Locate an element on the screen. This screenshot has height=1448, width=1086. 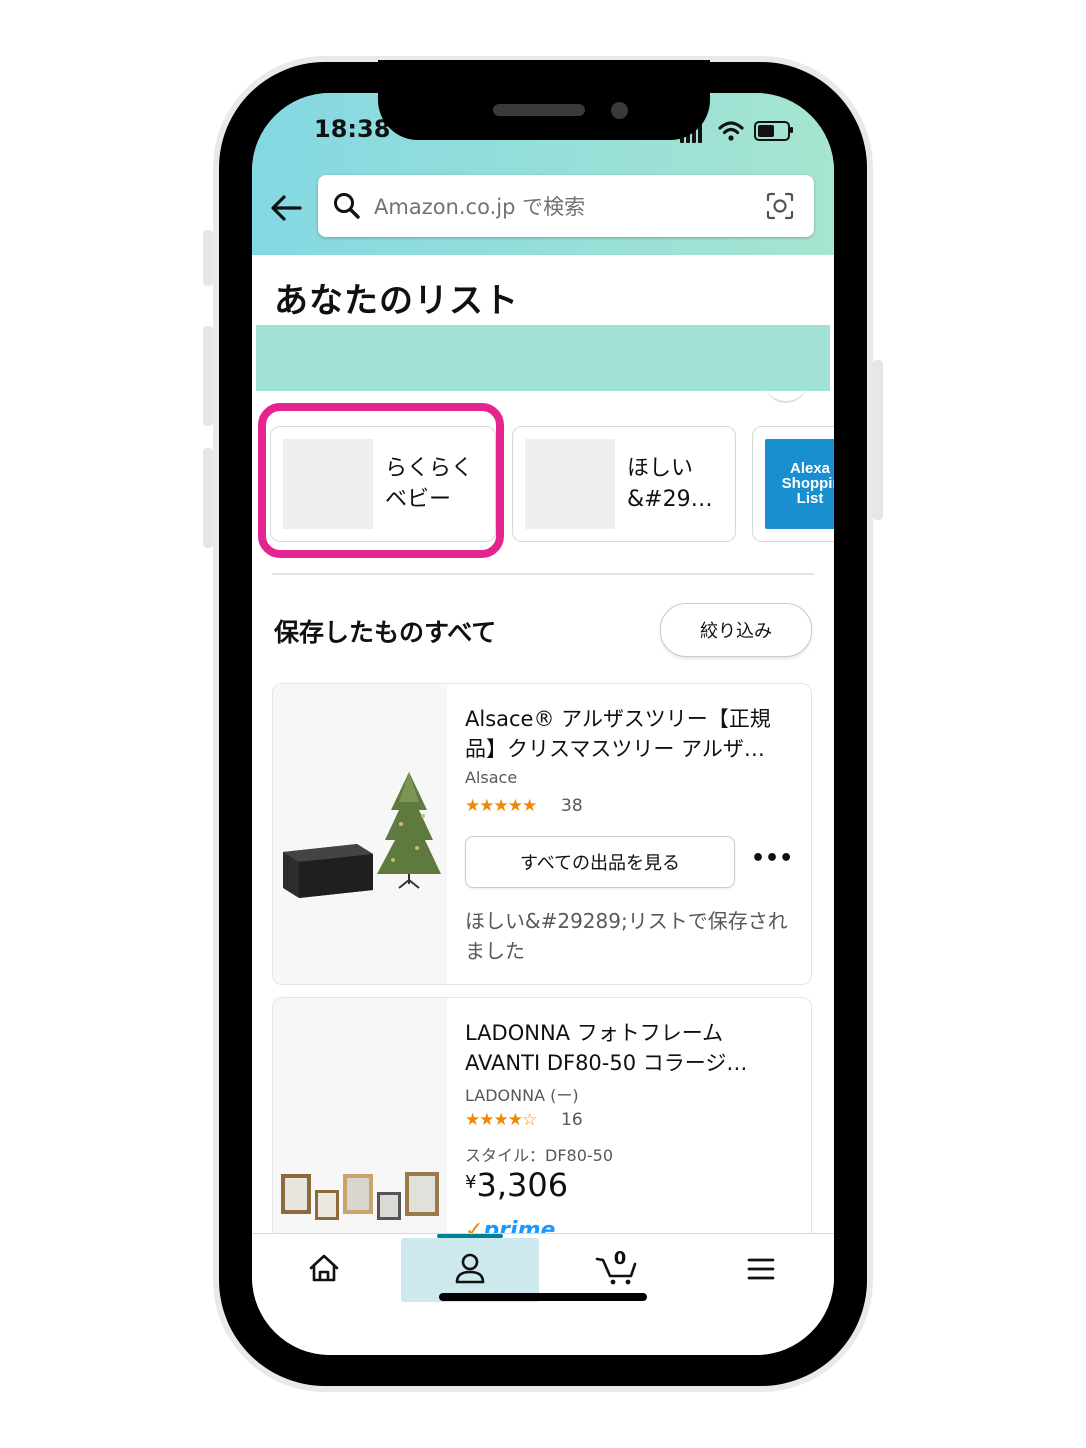
filter-button: 絞り込み is located at coordinates (736, 630).